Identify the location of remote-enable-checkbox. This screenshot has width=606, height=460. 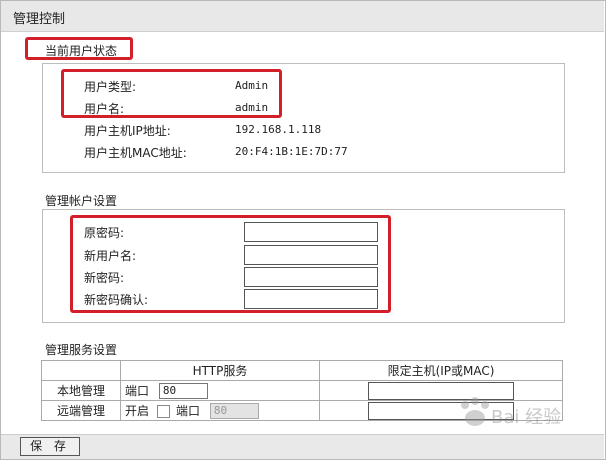
(164, 411).